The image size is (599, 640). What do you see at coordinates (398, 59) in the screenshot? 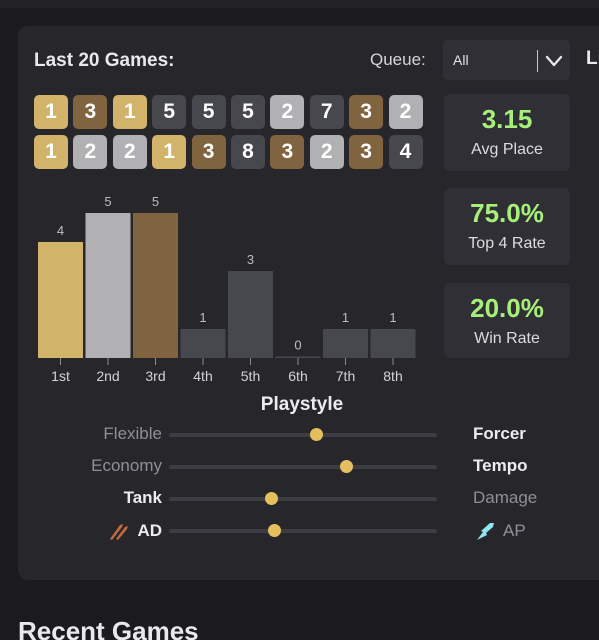
I see `queue-label: Queue:` at bounding box center [398, 59].